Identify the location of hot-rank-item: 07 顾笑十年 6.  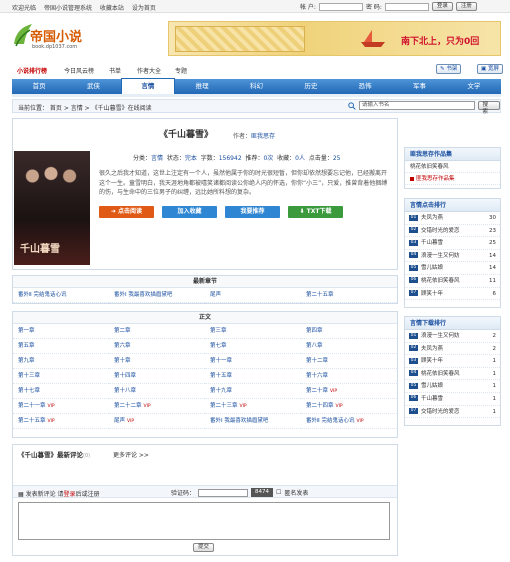
(452, 294).